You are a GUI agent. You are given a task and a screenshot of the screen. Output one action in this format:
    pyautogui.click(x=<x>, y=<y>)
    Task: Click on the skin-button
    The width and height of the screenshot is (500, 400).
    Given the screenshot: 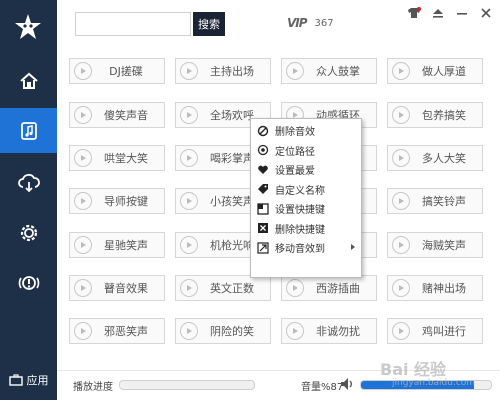 What is the action you would take?
    pyautogui.click(x=414, y=13)
    